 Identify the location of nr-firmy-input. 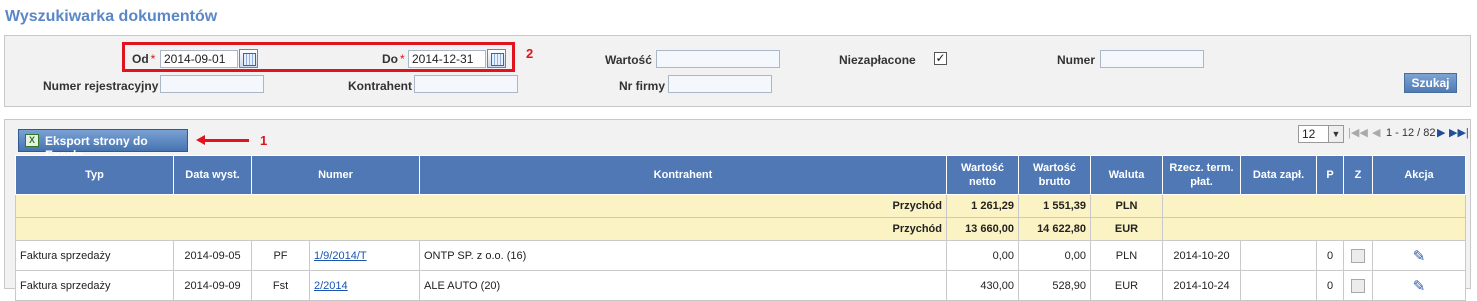
(720, 84).